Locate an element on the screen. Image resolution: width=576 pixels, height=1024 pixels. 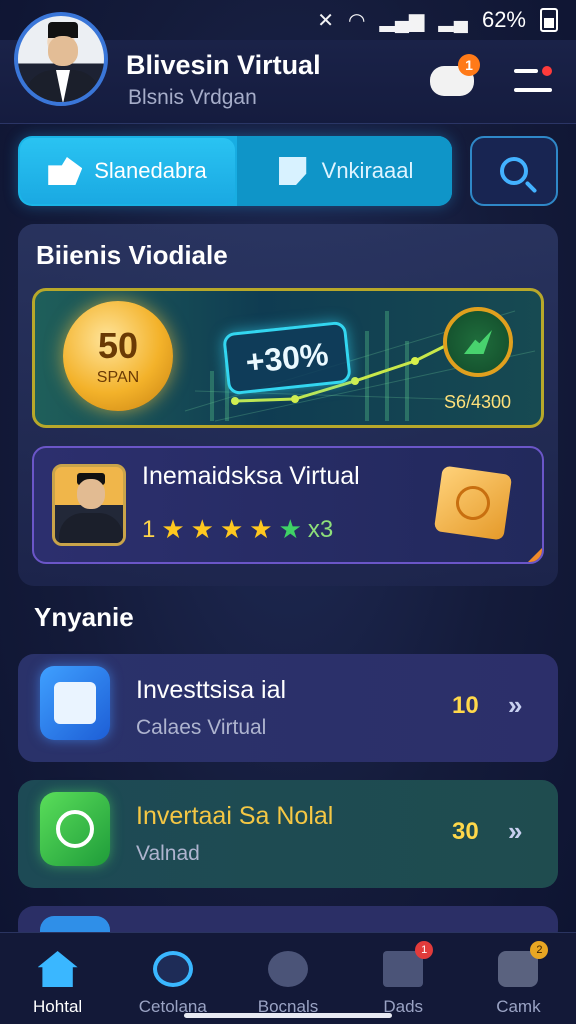
avatar is located at coordinates (61, 59).